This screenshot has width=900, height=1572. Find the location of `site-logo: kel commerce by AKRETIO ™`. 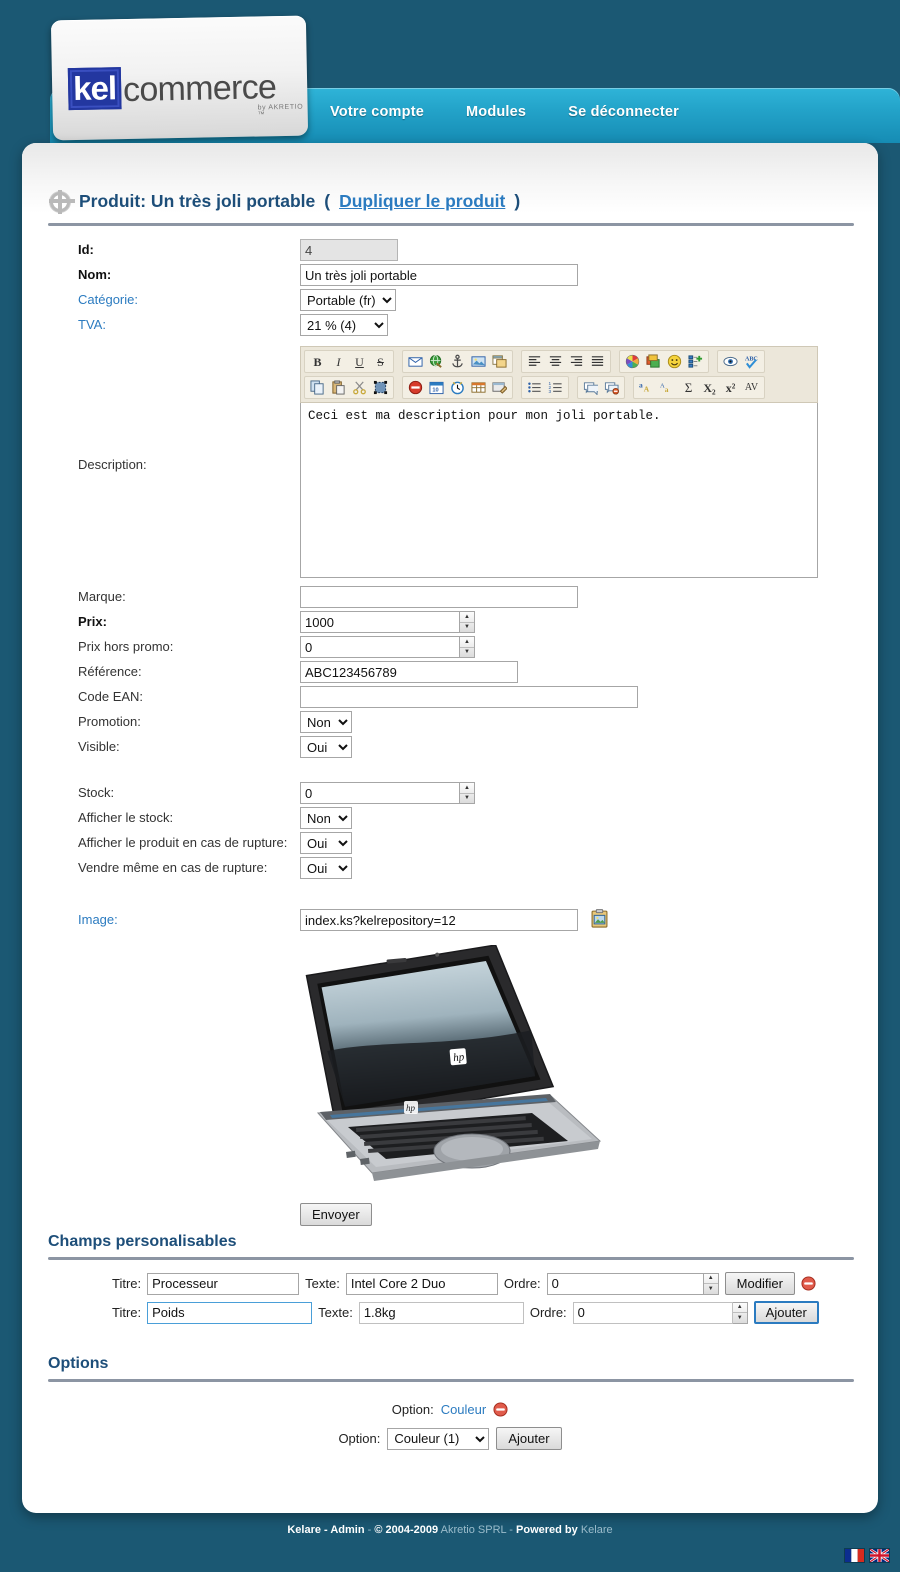

site-logo: kel commerce by AKRETIO ™ is located at coordinates (179, 78).